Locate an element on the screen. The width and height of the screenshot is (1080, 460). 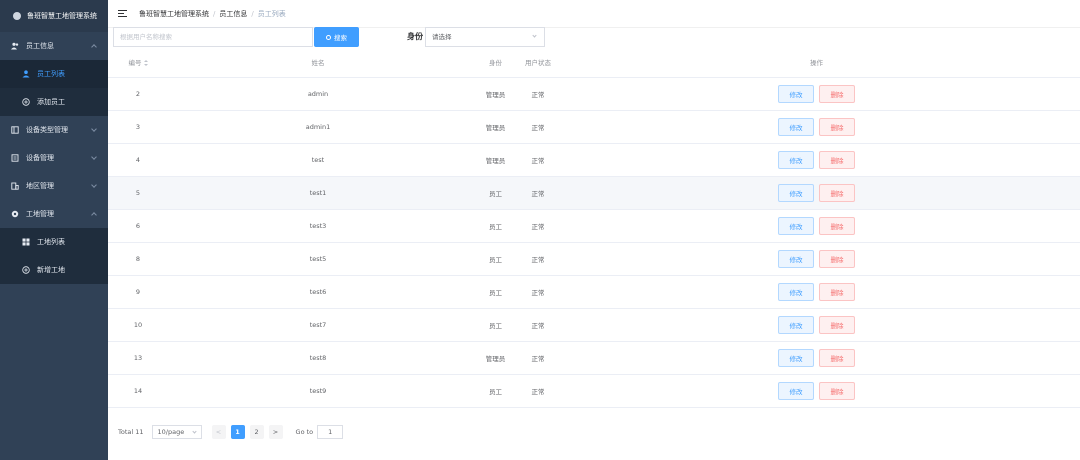
sidebar-item-device-type: 设备类型管理 is located at coordinates (54, 130).